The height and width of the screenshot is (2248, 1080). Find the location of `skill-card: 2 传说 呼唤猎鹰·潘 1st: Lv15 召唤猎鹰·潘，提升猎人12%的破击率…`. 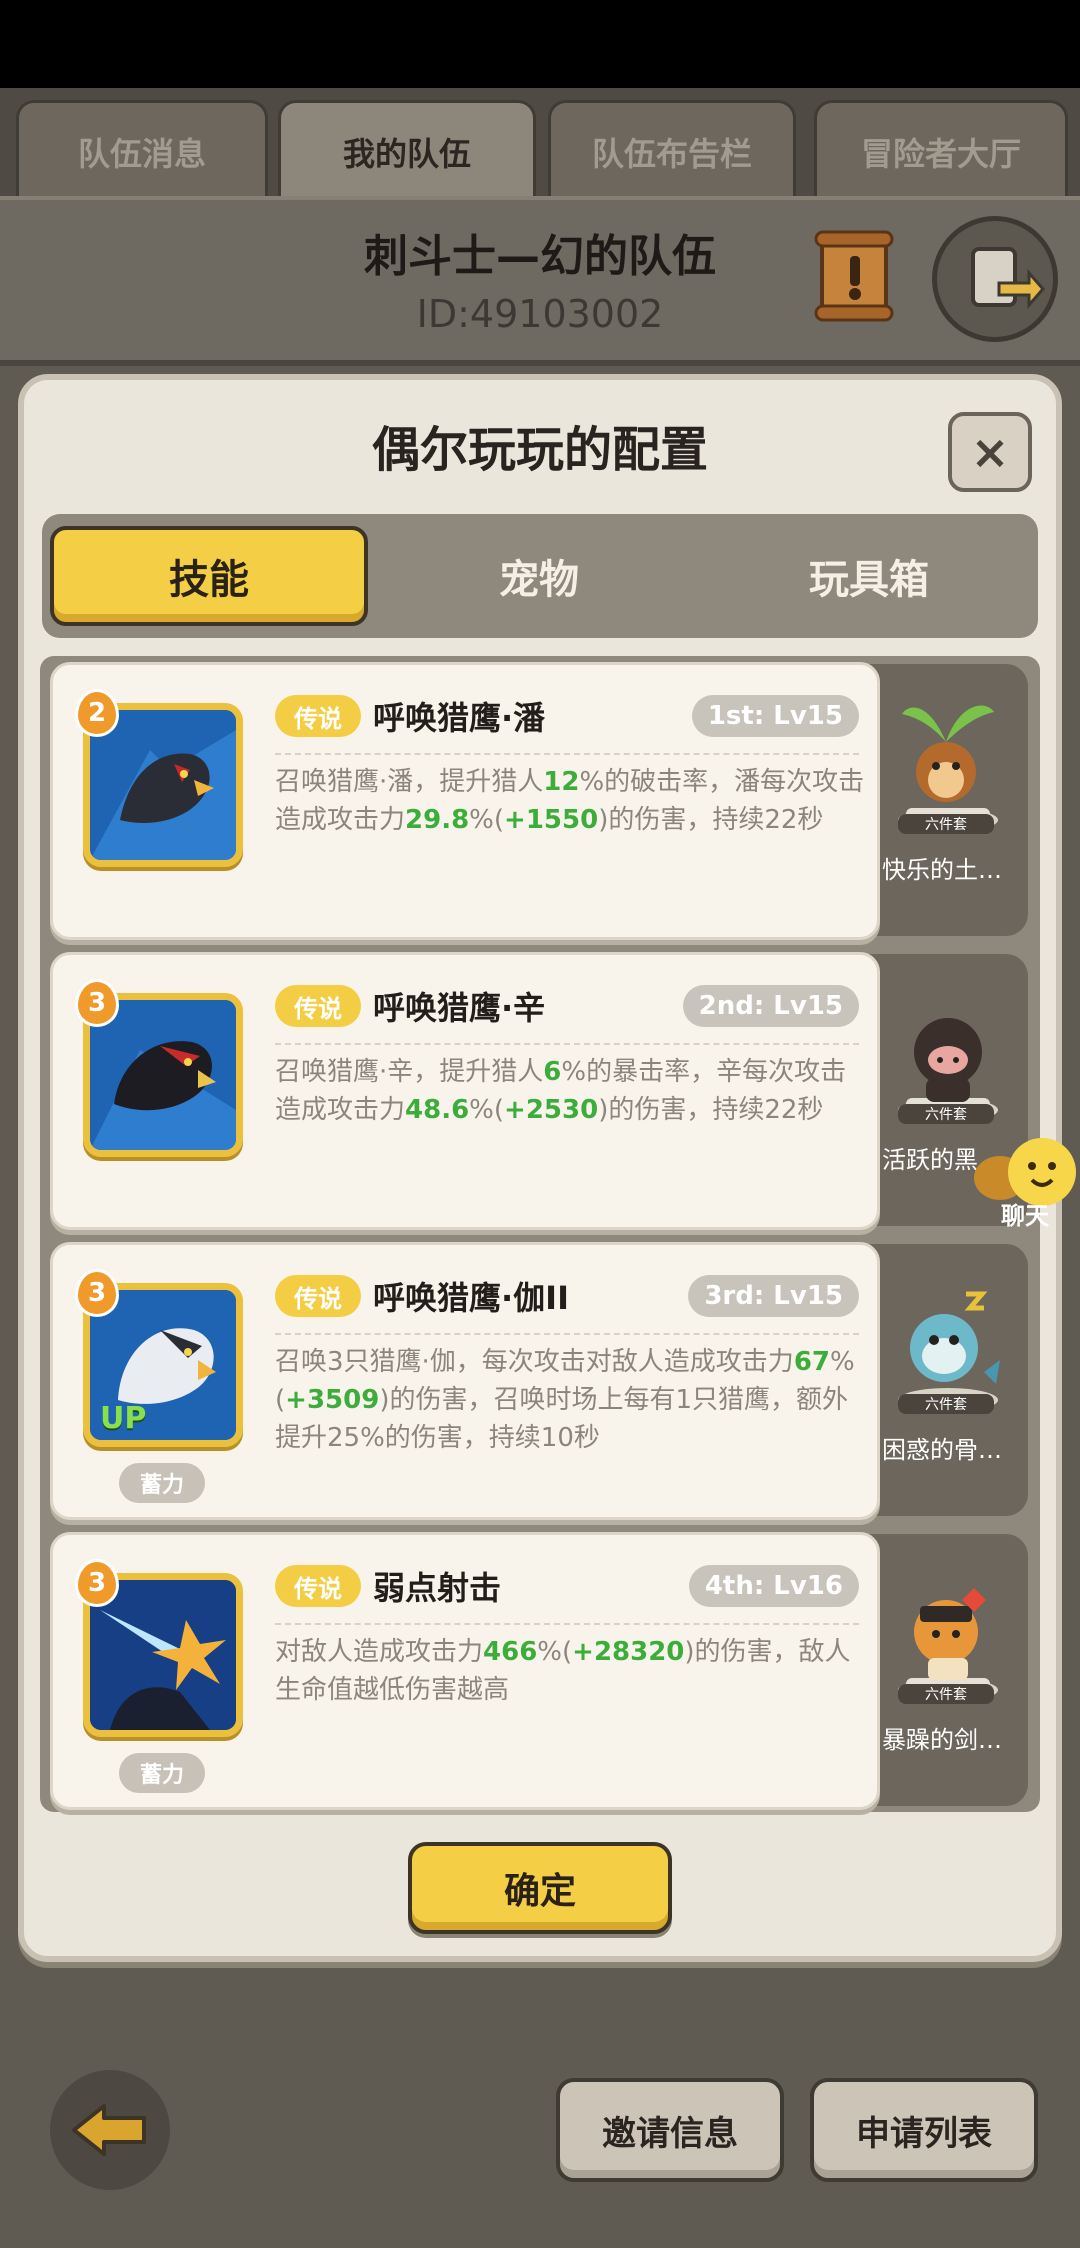

skill-card: 2 传说 呼唤猎鹰·潘 1st: Lv15 召唤猎鹰·潘，提升猎人12%的破击率… is located at coordinates (465, 801).